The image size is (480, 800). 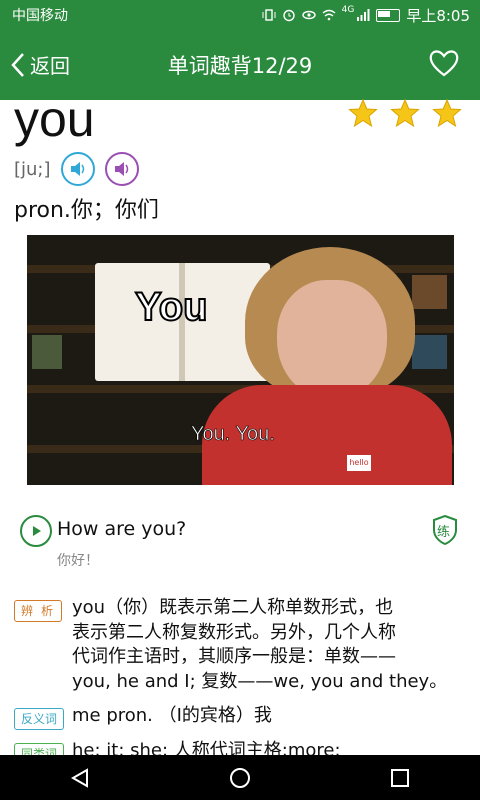 What do you see at coordinates (39, 719) in the screenshot?
I see `antonym-tag: 反义词` at bounding box center [39, 719].